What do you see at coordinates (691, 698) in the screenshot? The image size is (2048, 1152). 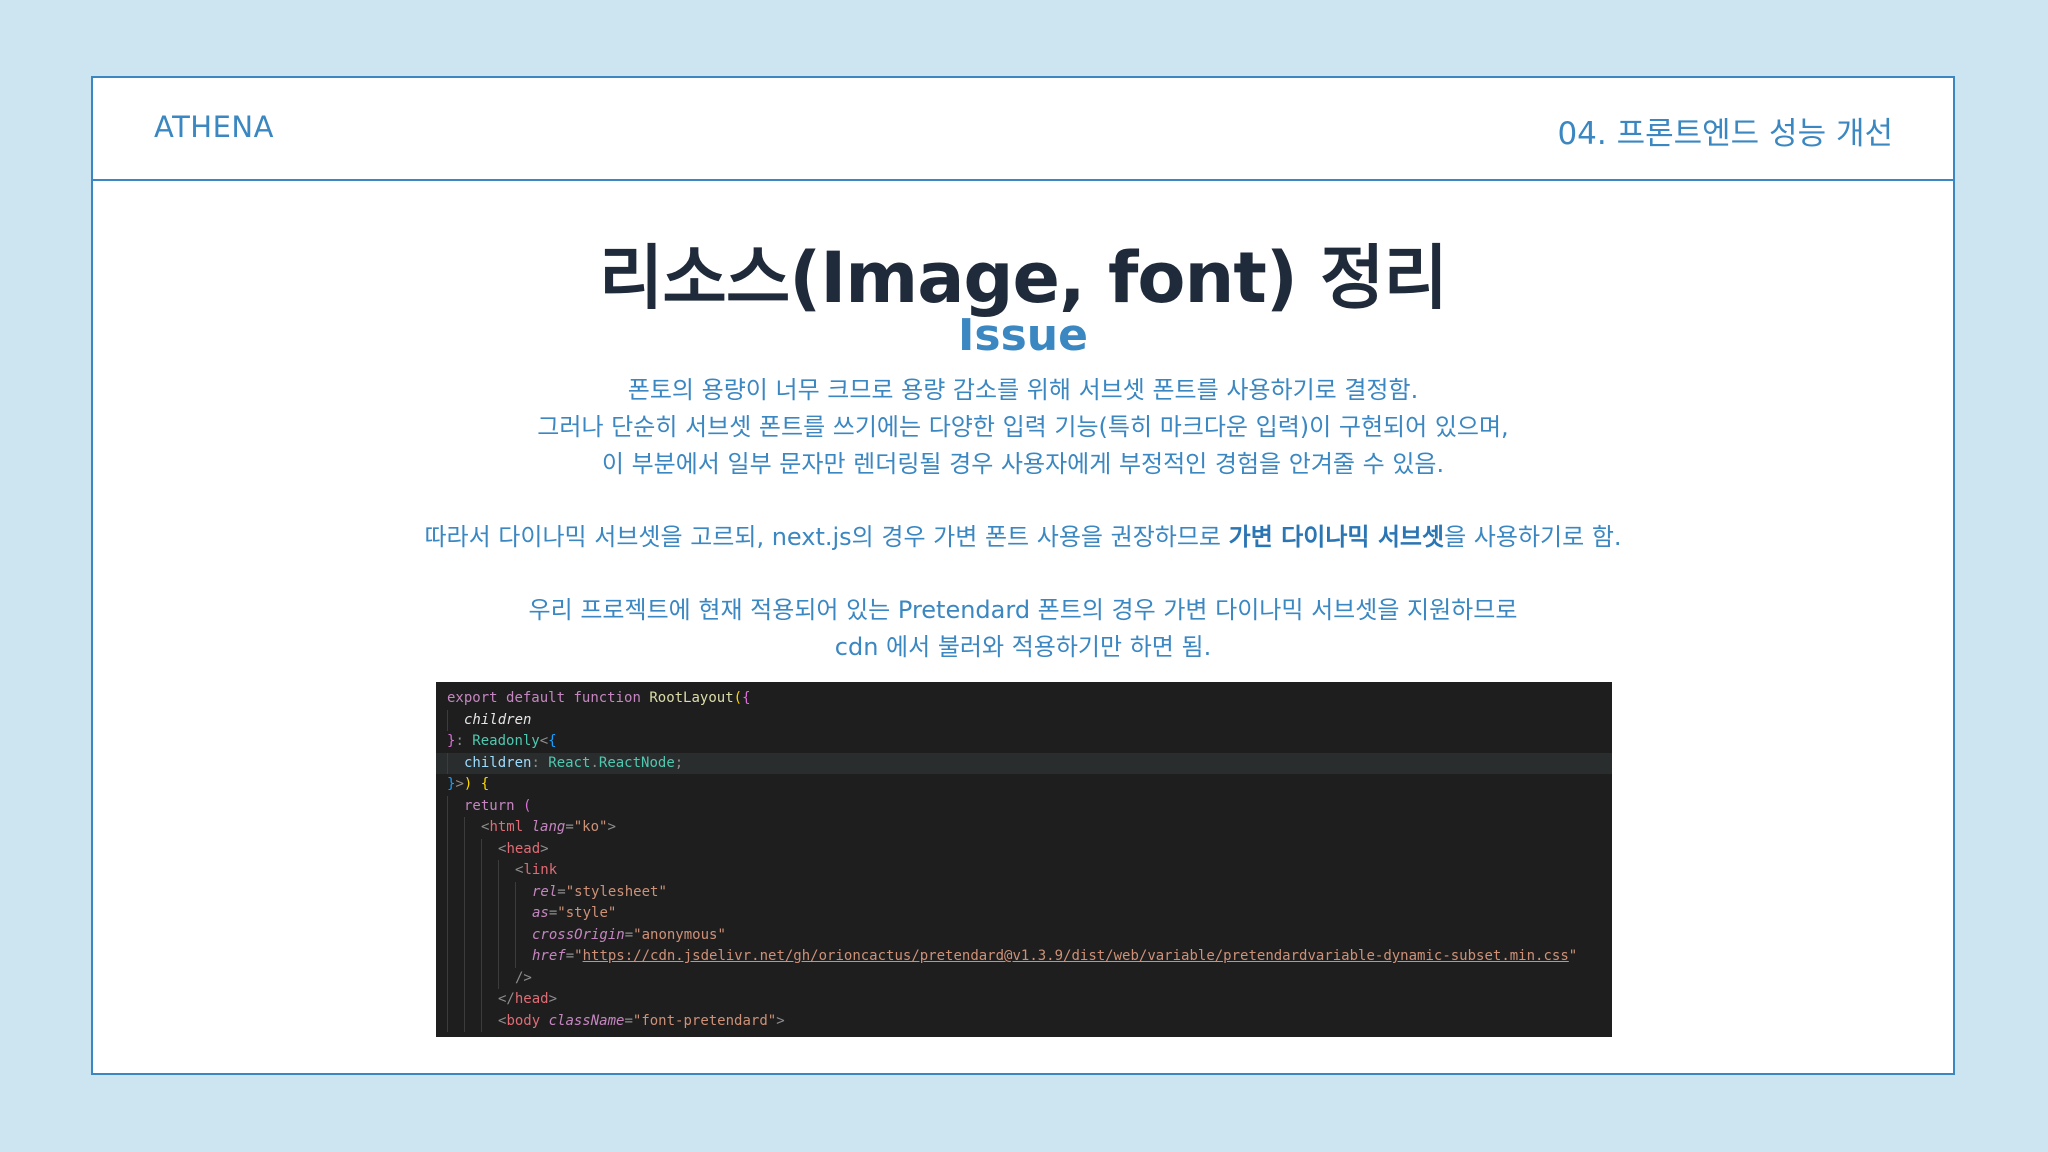 I see `code-token: RootLayout` at bounding box center [691, 698].